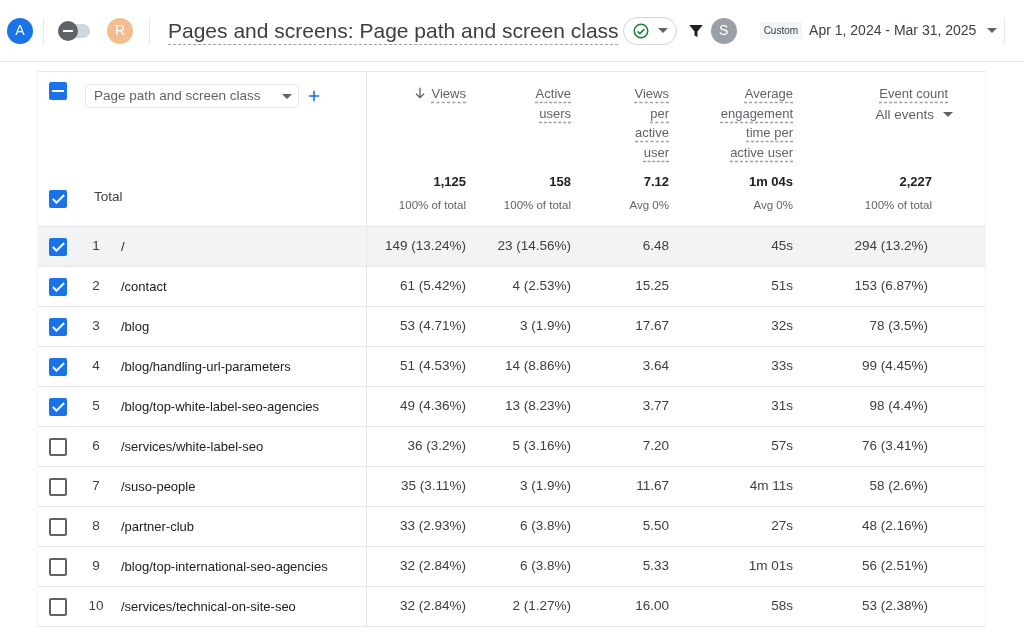  Describe the element at coordinates (652, 486) in the screenshot. I see `table-cell-text: 11.67` at that location.